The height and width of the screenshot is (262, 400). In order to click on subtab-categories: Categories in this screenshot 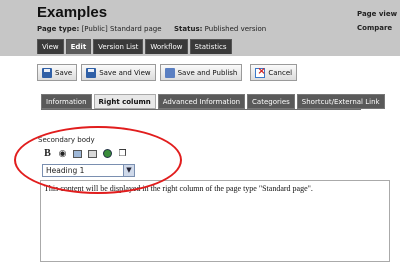, I will do `click(271, 101)`.